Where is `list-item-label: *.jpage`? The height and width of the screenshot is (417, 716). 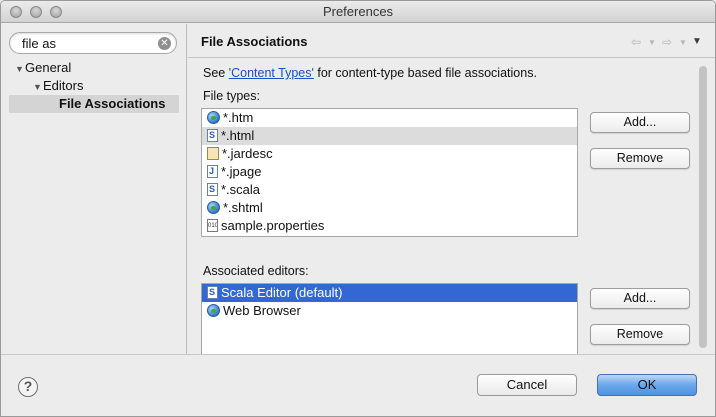 list-item-label: *.jpage is located at coordinates (241, 171).